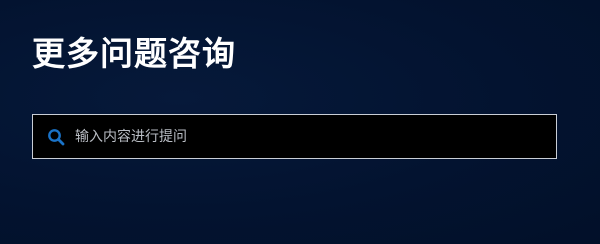  I want to click on search-icon, so click(56, 137).